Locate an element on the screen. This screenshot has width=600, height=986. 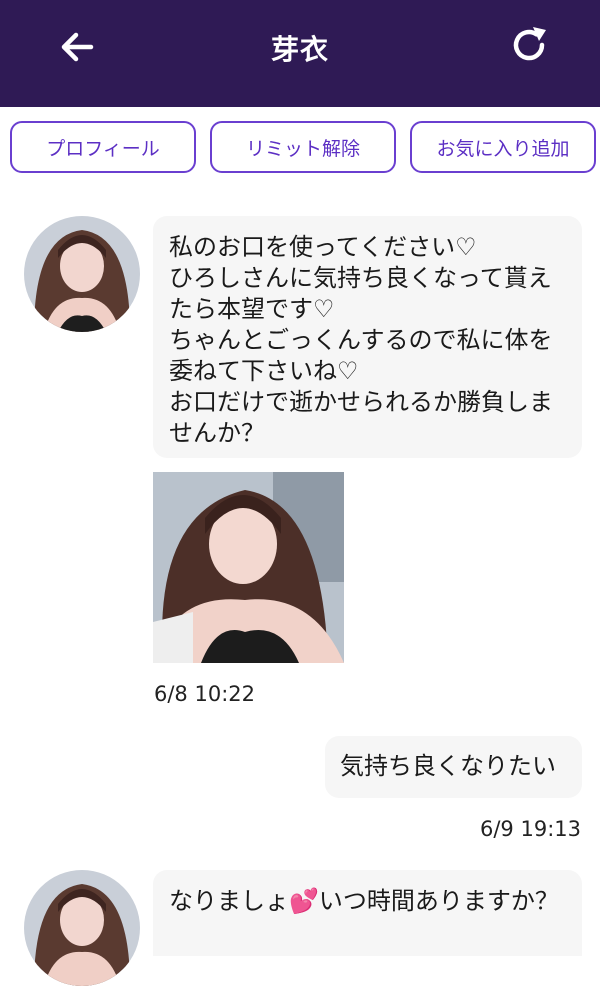
message-timestamp: 6/9 19:13 is located at coordinates (530, 829).